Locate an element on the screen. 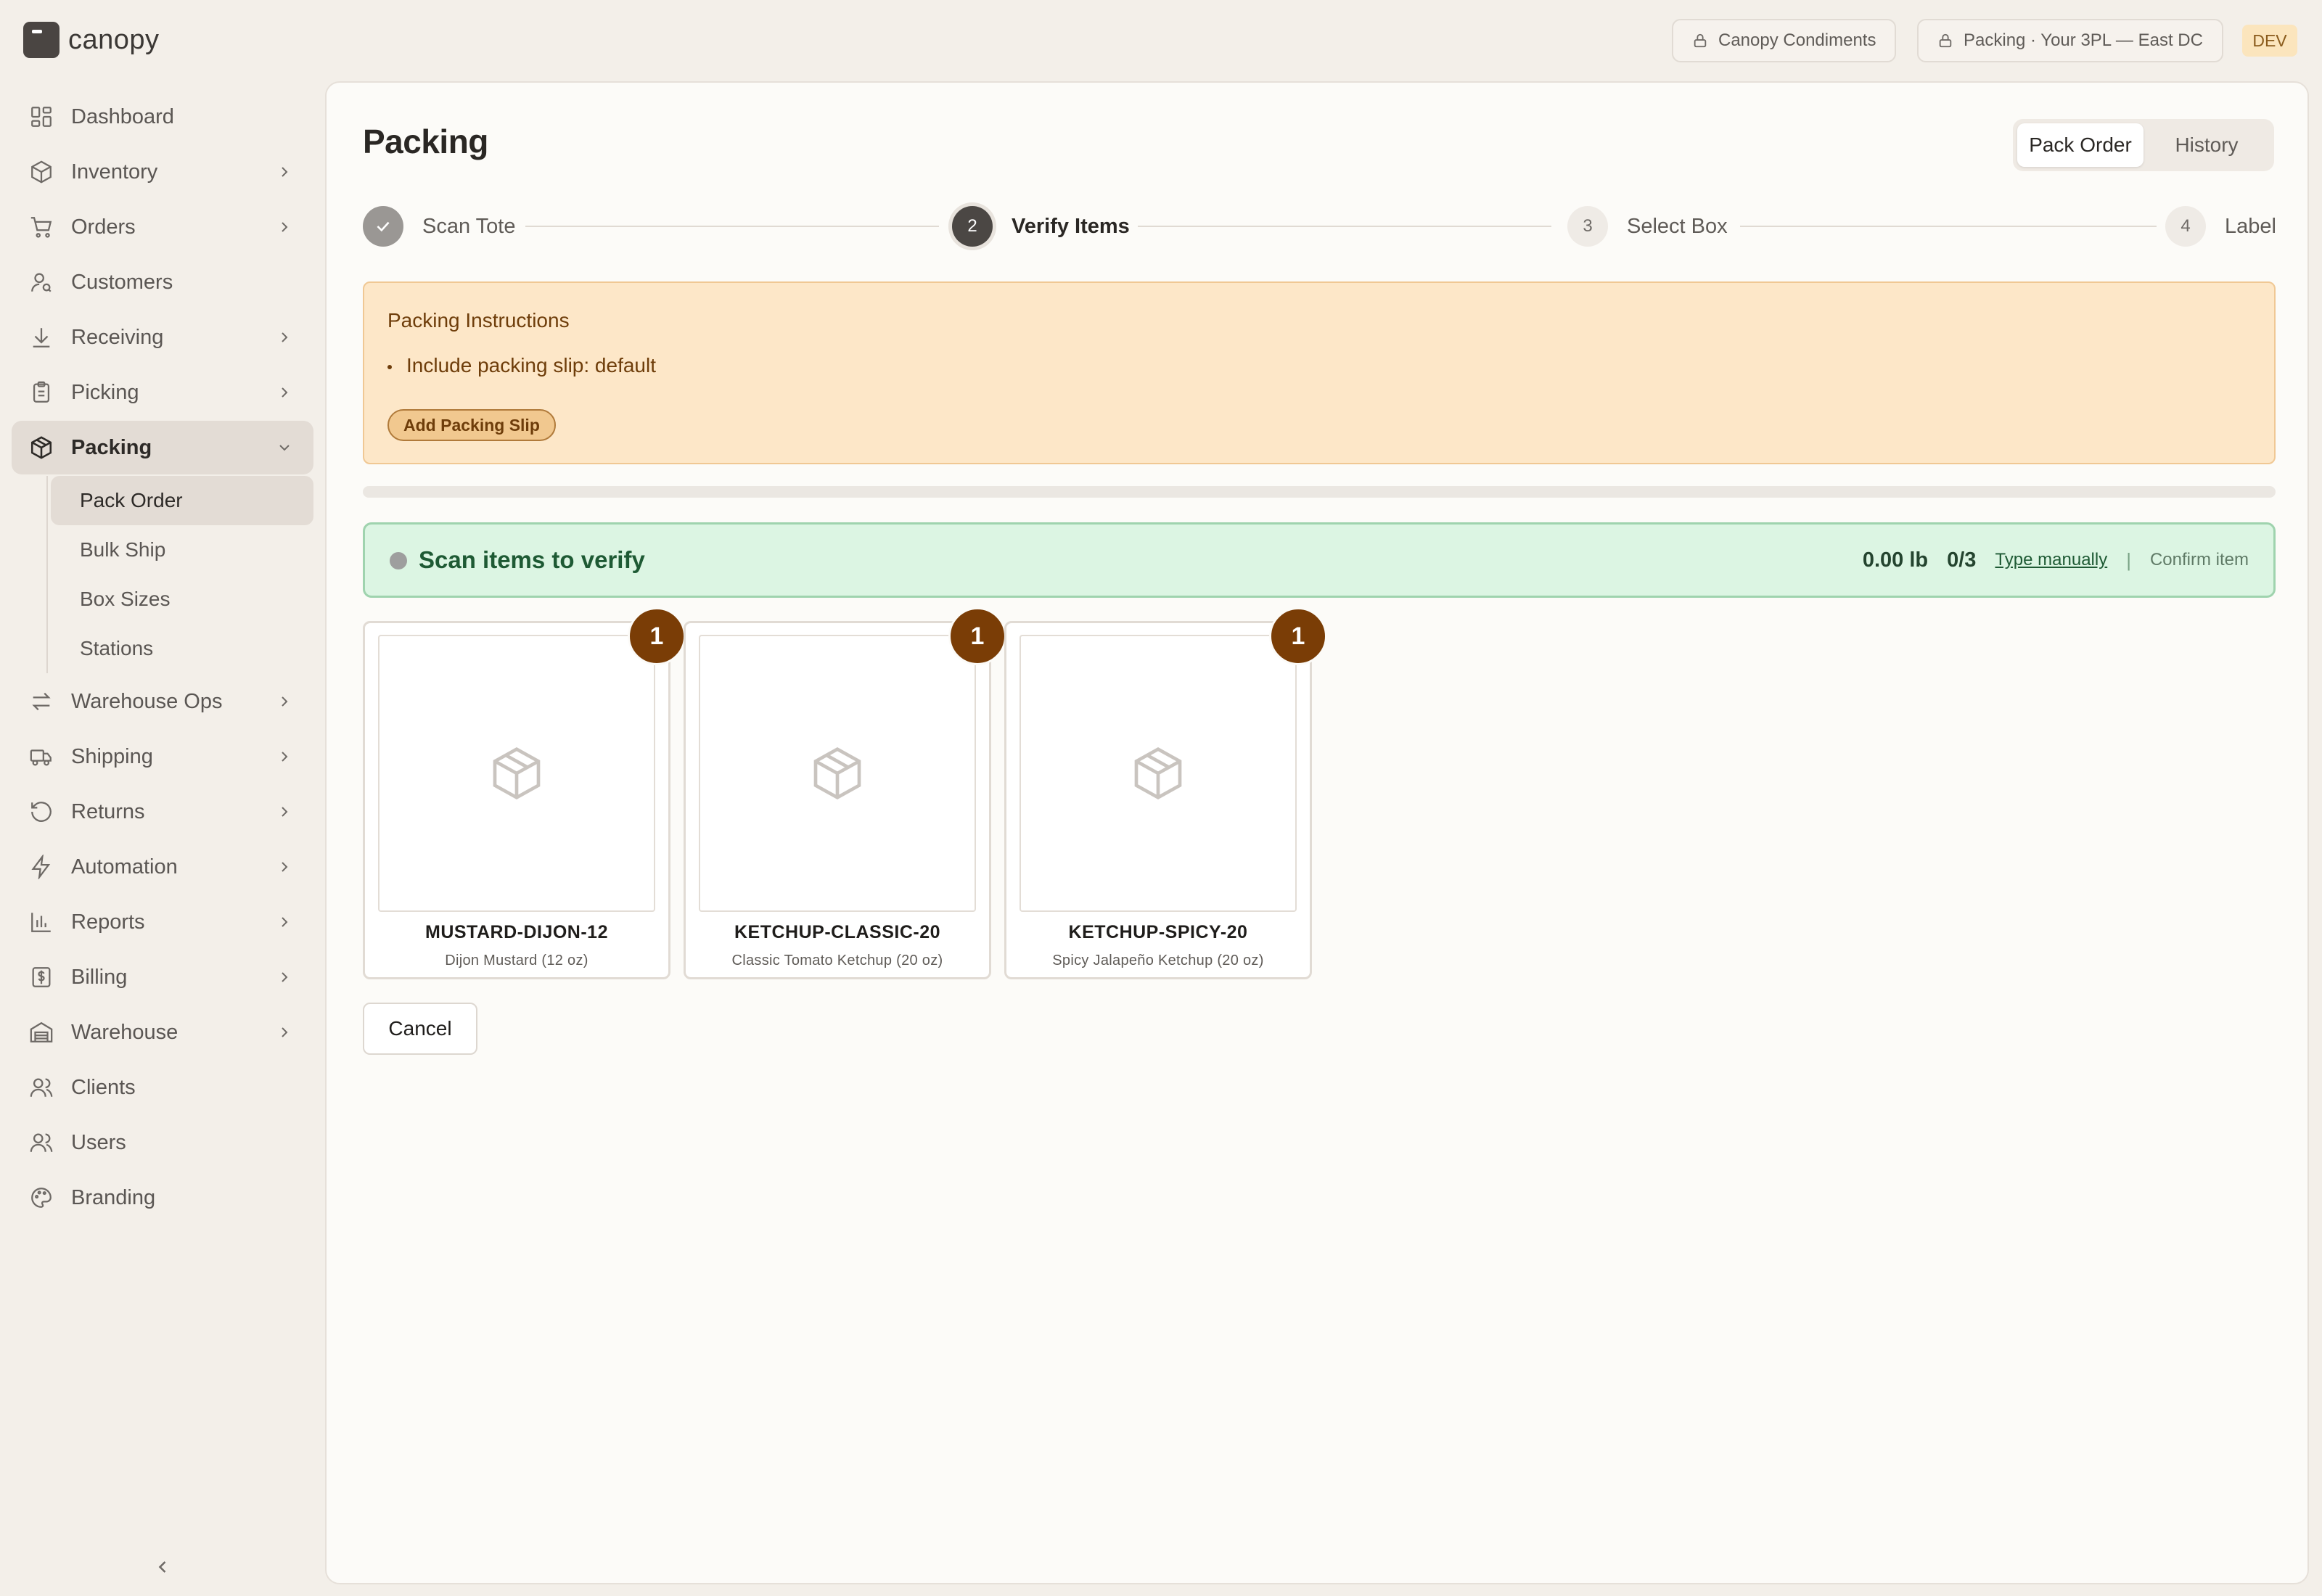  sidebar-item-dashboard: Dashboard is located at coordinates (162, 117).